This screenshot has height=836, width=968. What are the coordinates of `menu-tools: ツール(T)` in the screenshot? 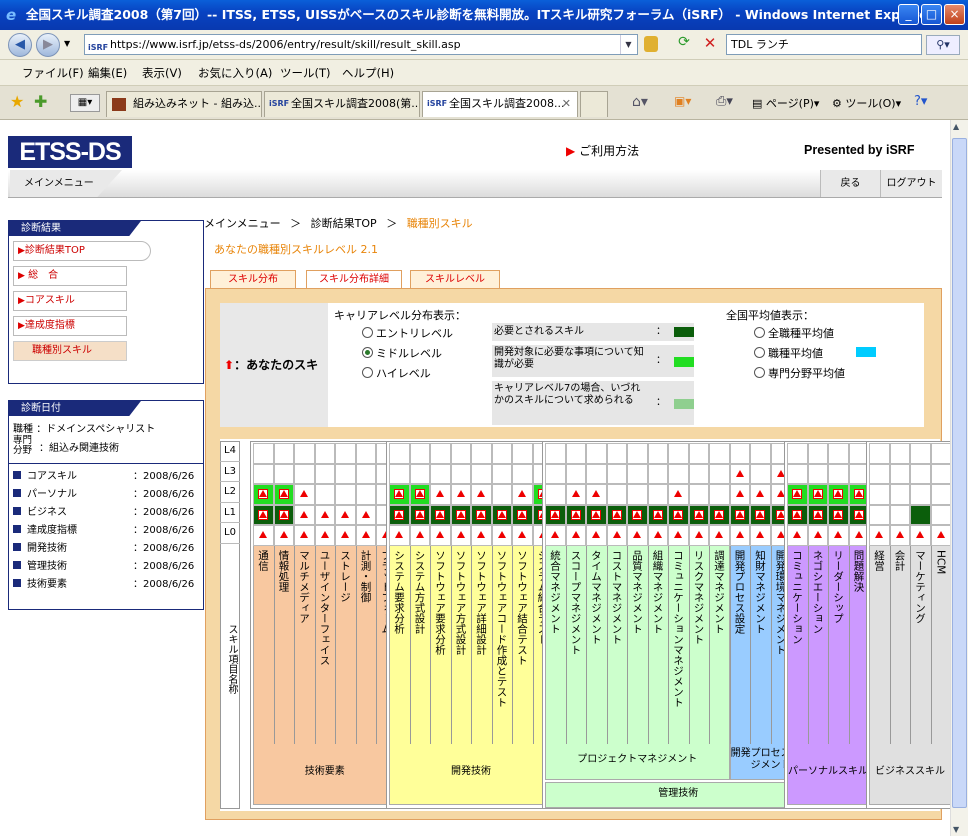 It's located at (305, 73).